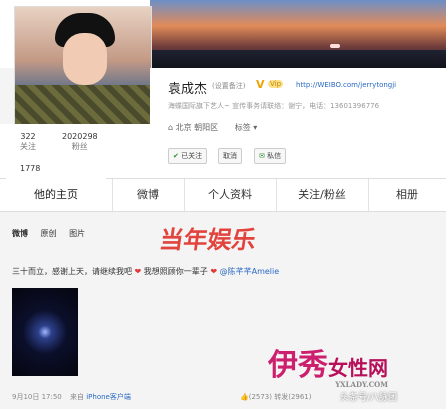 Image resolution: width=446 pixels, height=409 pixels. Describe the element at coordinates (407, 195) in the screenshot. I see `tab-album: 相册` at that location.